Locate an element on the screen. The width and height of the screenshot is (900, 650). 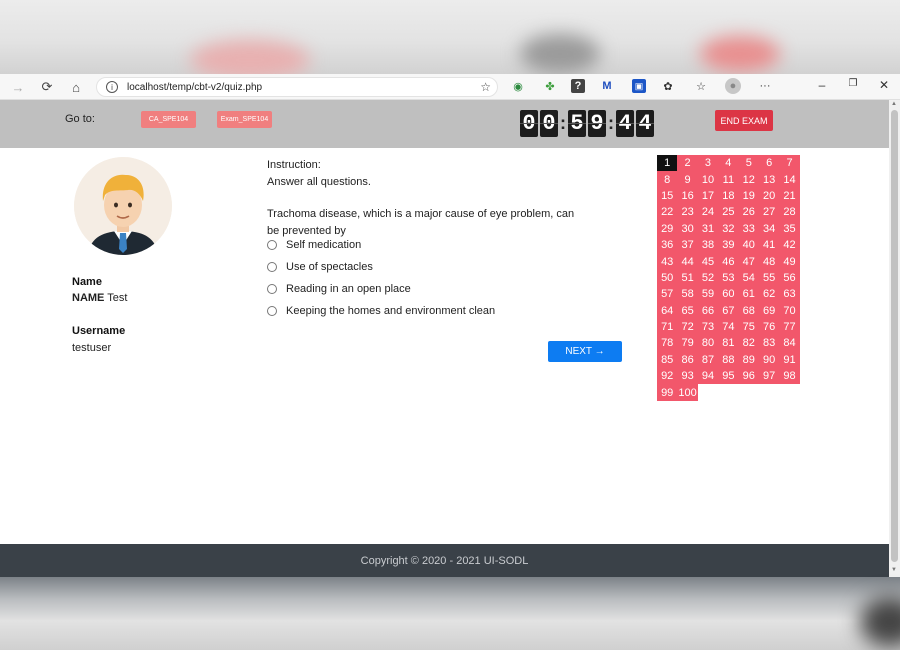
question-number-37: 37 is located at coordinates (687, 245).